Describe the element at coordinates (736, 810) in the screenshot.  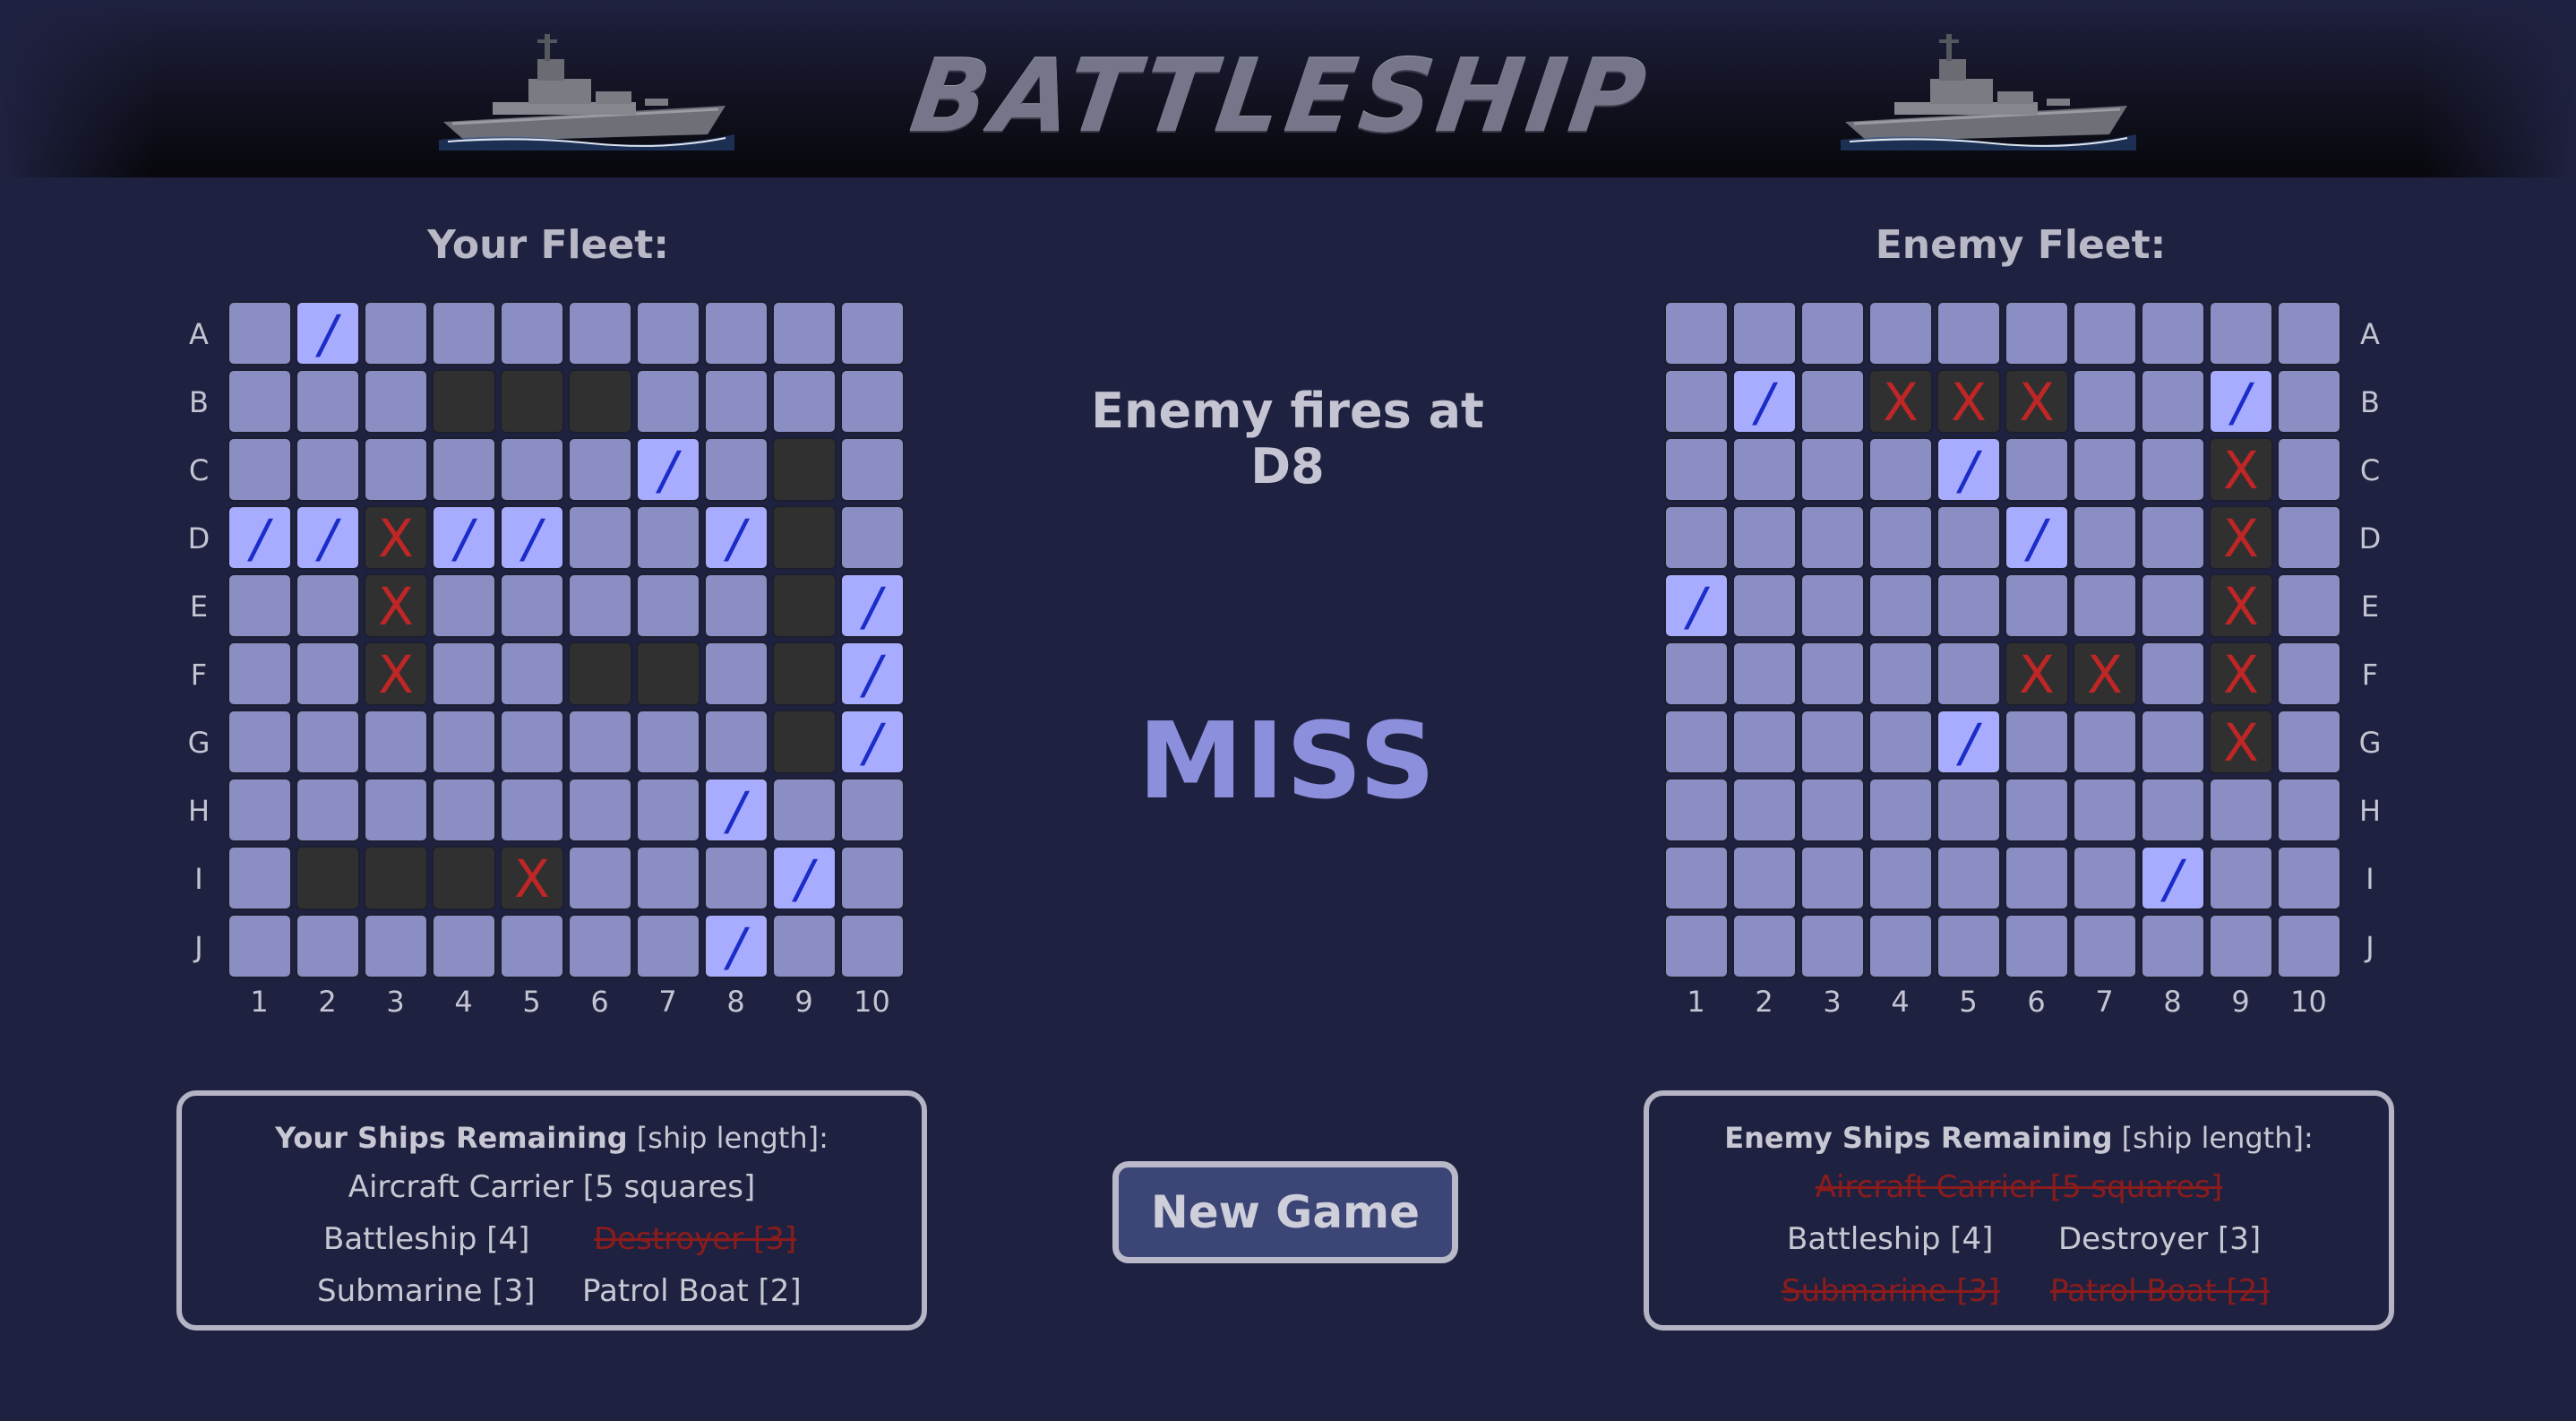
I see `your-fleet-cell-h8: /` at that location.